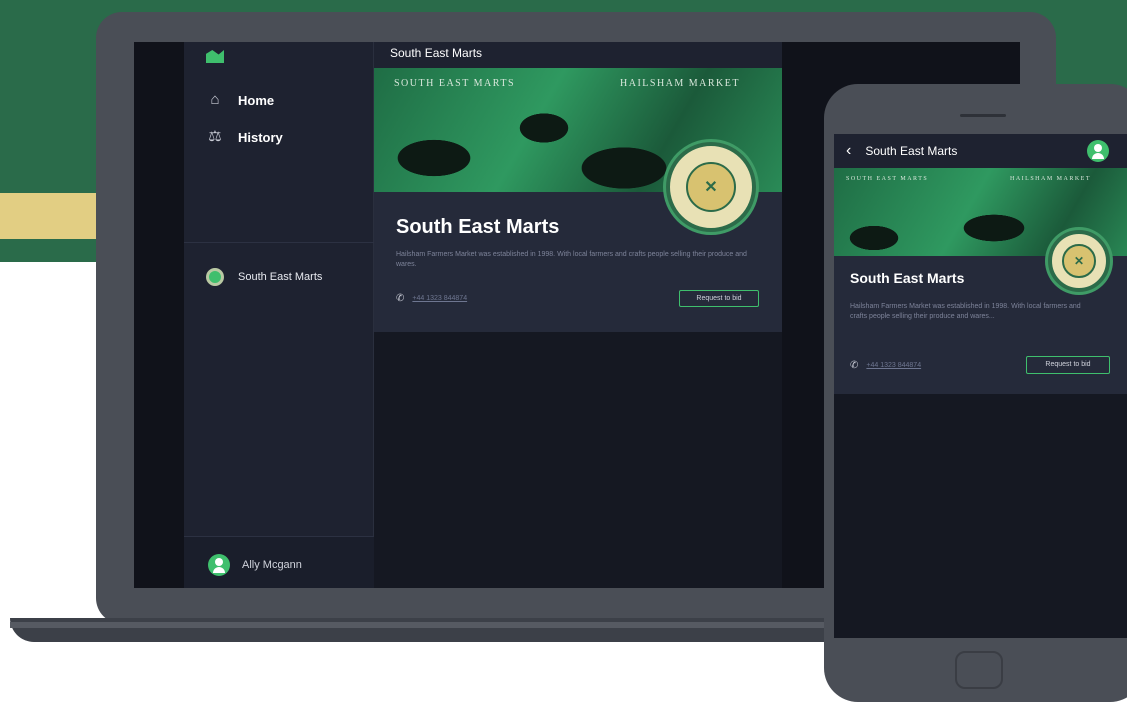 This screenshot has height=702, width=1127. Describe the element at coordinates (848, 151) in the screenshot. I see `back-chevron-icon: ‹` at that location.